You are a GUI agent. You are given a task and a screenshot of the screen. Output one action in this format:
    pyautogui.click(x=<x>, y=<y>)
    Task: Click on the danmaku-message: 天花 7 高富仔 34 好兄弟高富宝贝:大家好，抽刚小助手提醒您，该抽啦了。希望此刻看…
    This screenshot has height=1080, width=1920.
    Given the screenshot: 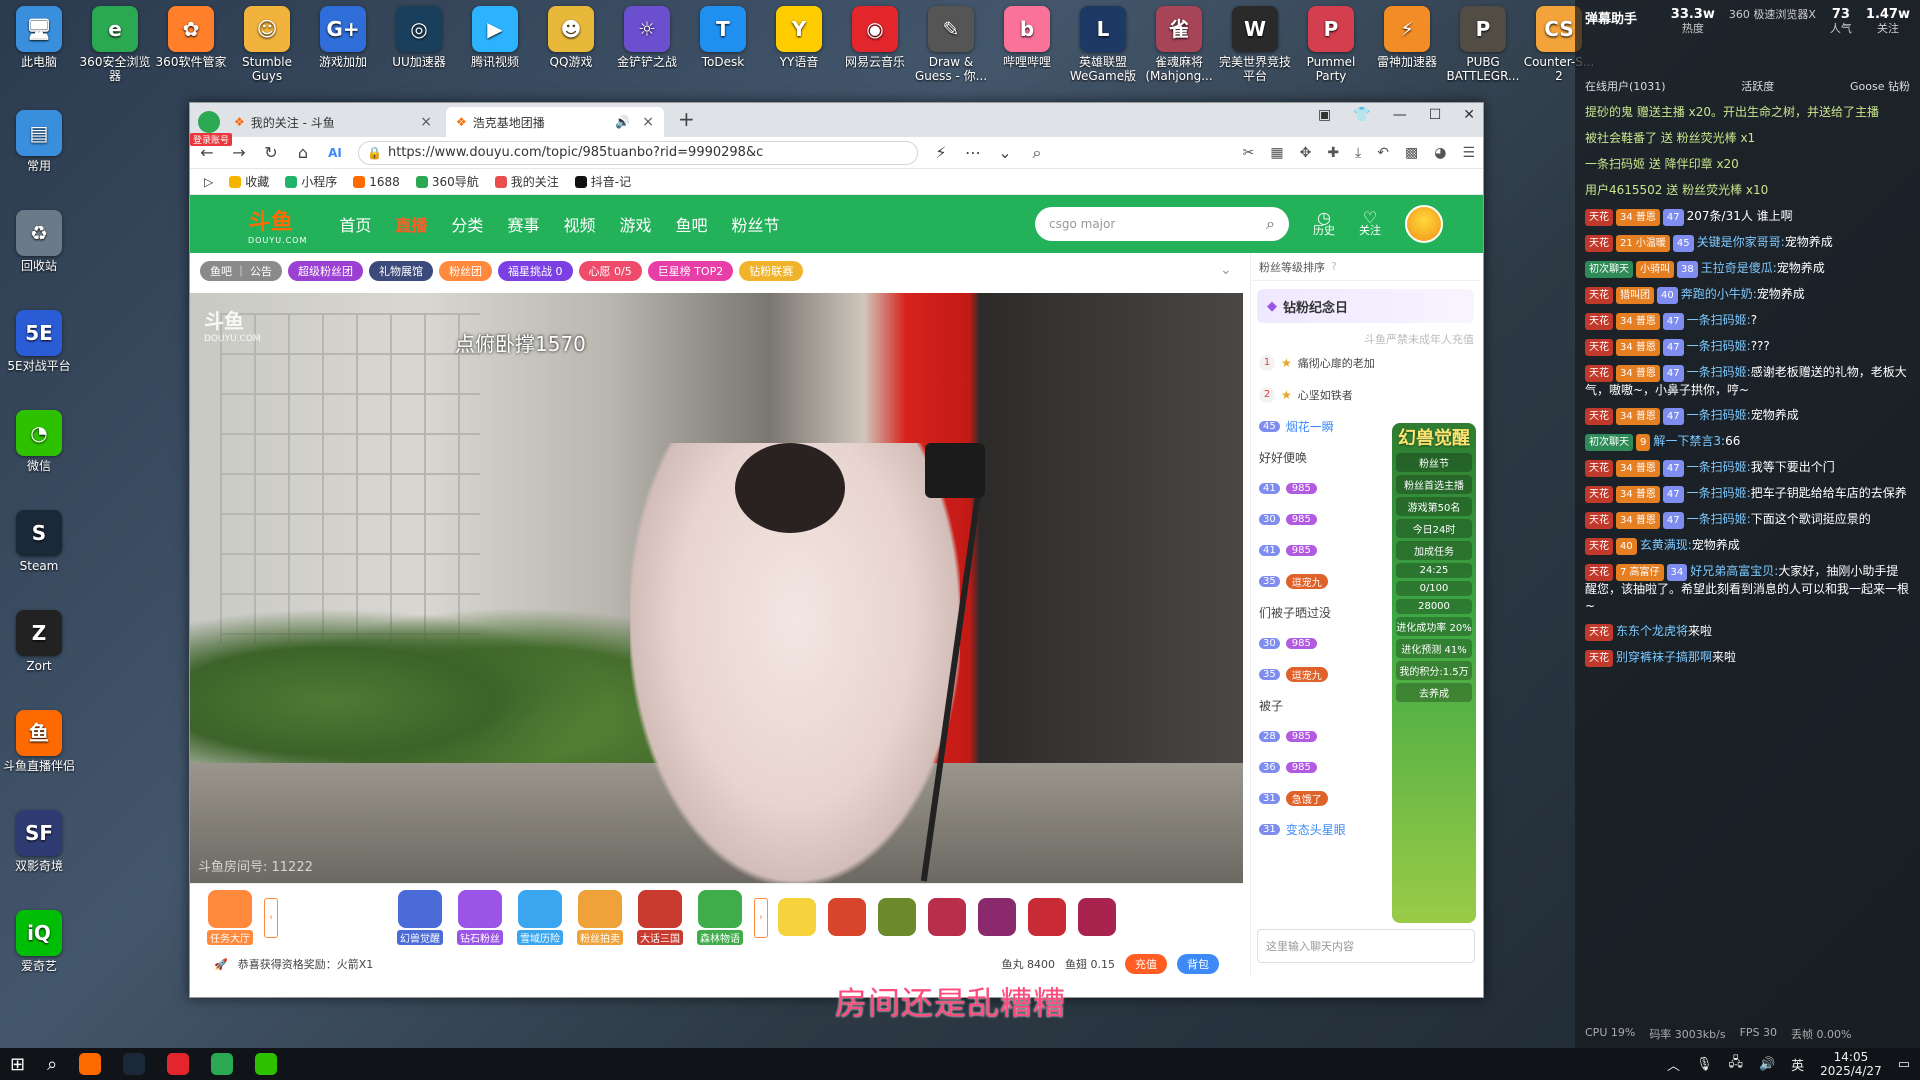 What is the action you would take?
    pyautogui.click(x=1747, y=589)
    